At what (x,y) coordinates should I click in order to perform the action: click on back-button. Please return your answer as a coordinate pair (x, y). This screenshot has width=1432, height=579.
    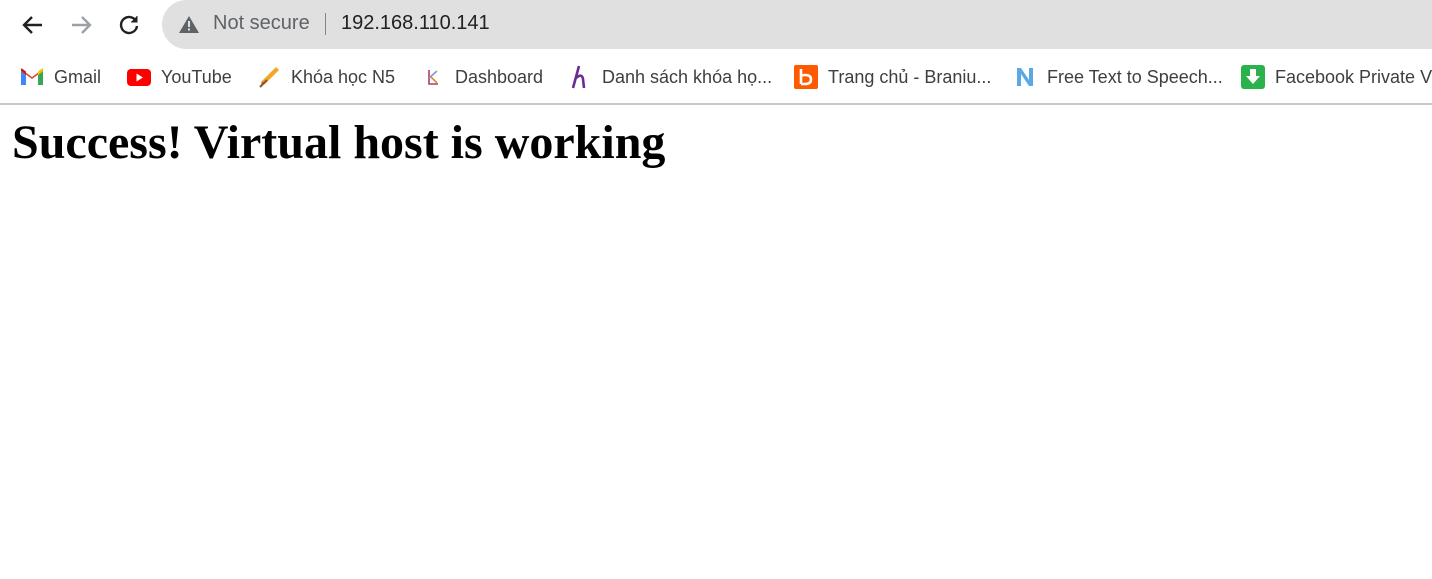
    Looking at the image, I should click on (33, 25).